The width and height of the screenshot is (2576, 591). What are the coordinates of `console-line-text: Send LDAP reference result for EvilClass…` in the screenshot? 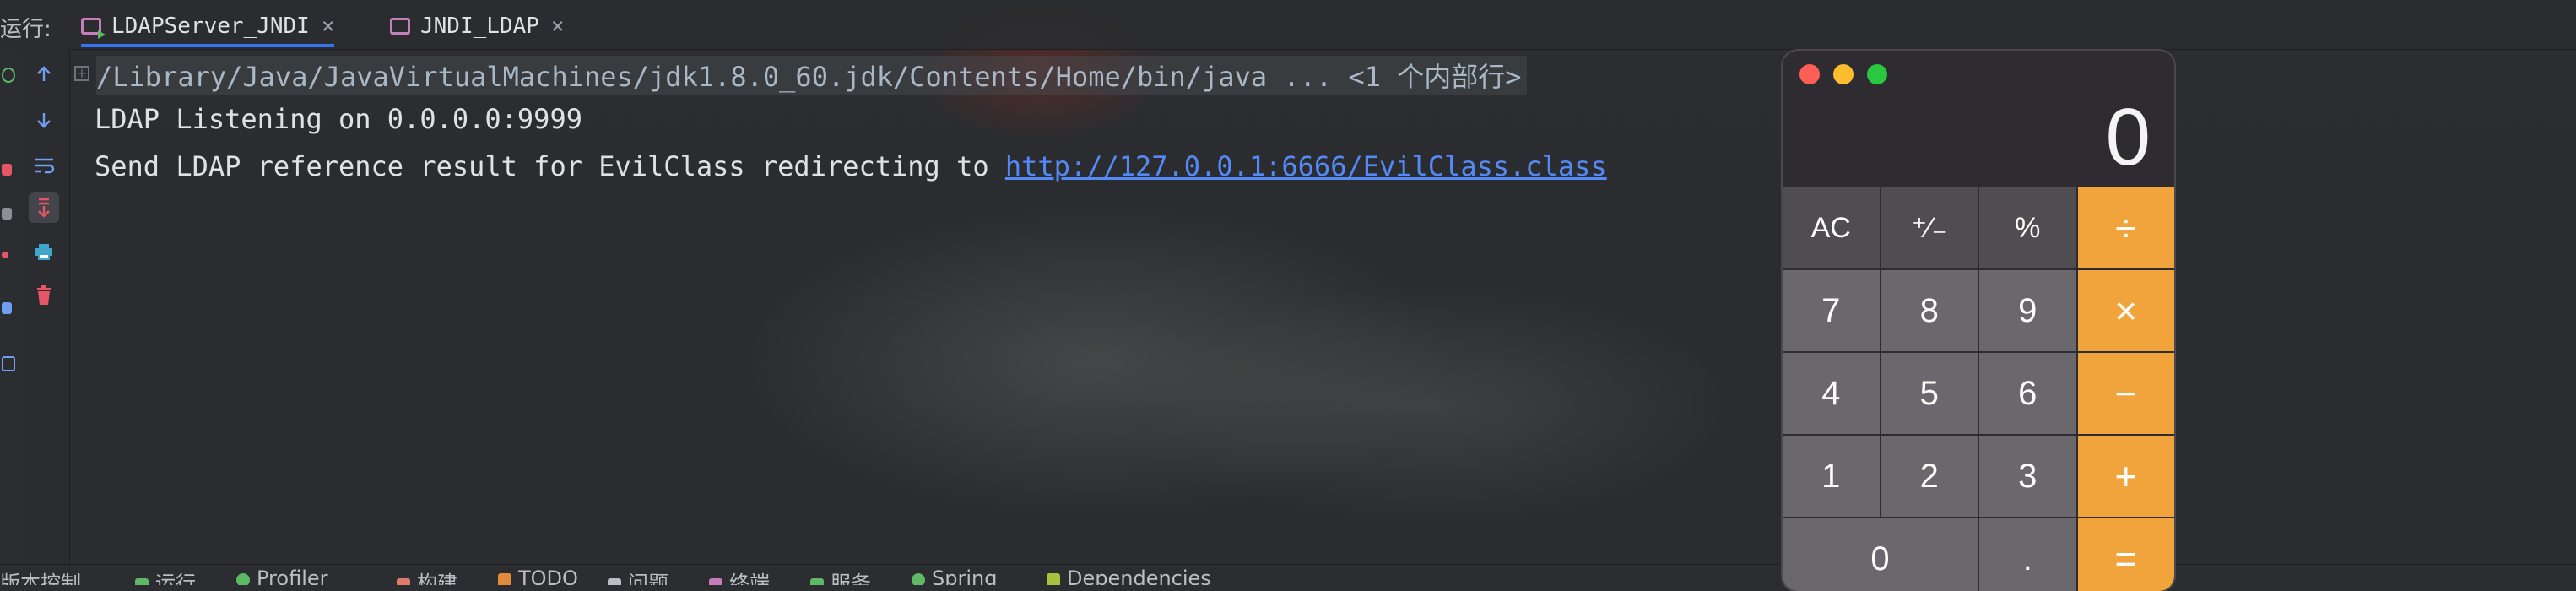 It's located at (550, 166).